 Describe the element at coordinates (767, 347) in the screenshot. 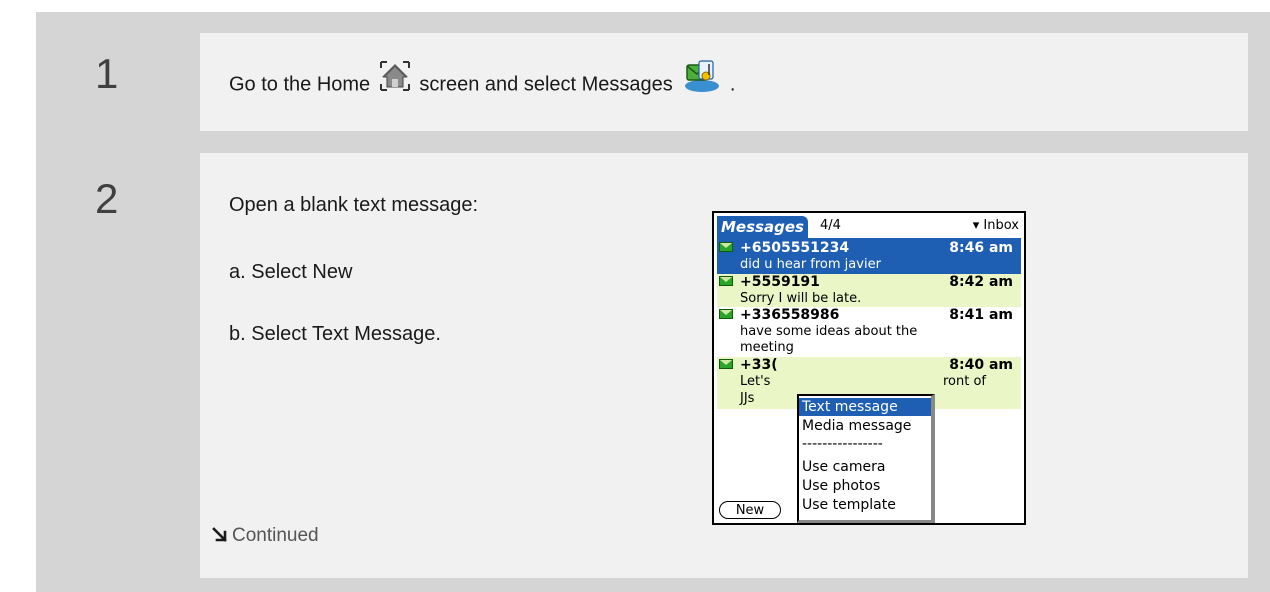

I see `message-preview: meeting` at that location.